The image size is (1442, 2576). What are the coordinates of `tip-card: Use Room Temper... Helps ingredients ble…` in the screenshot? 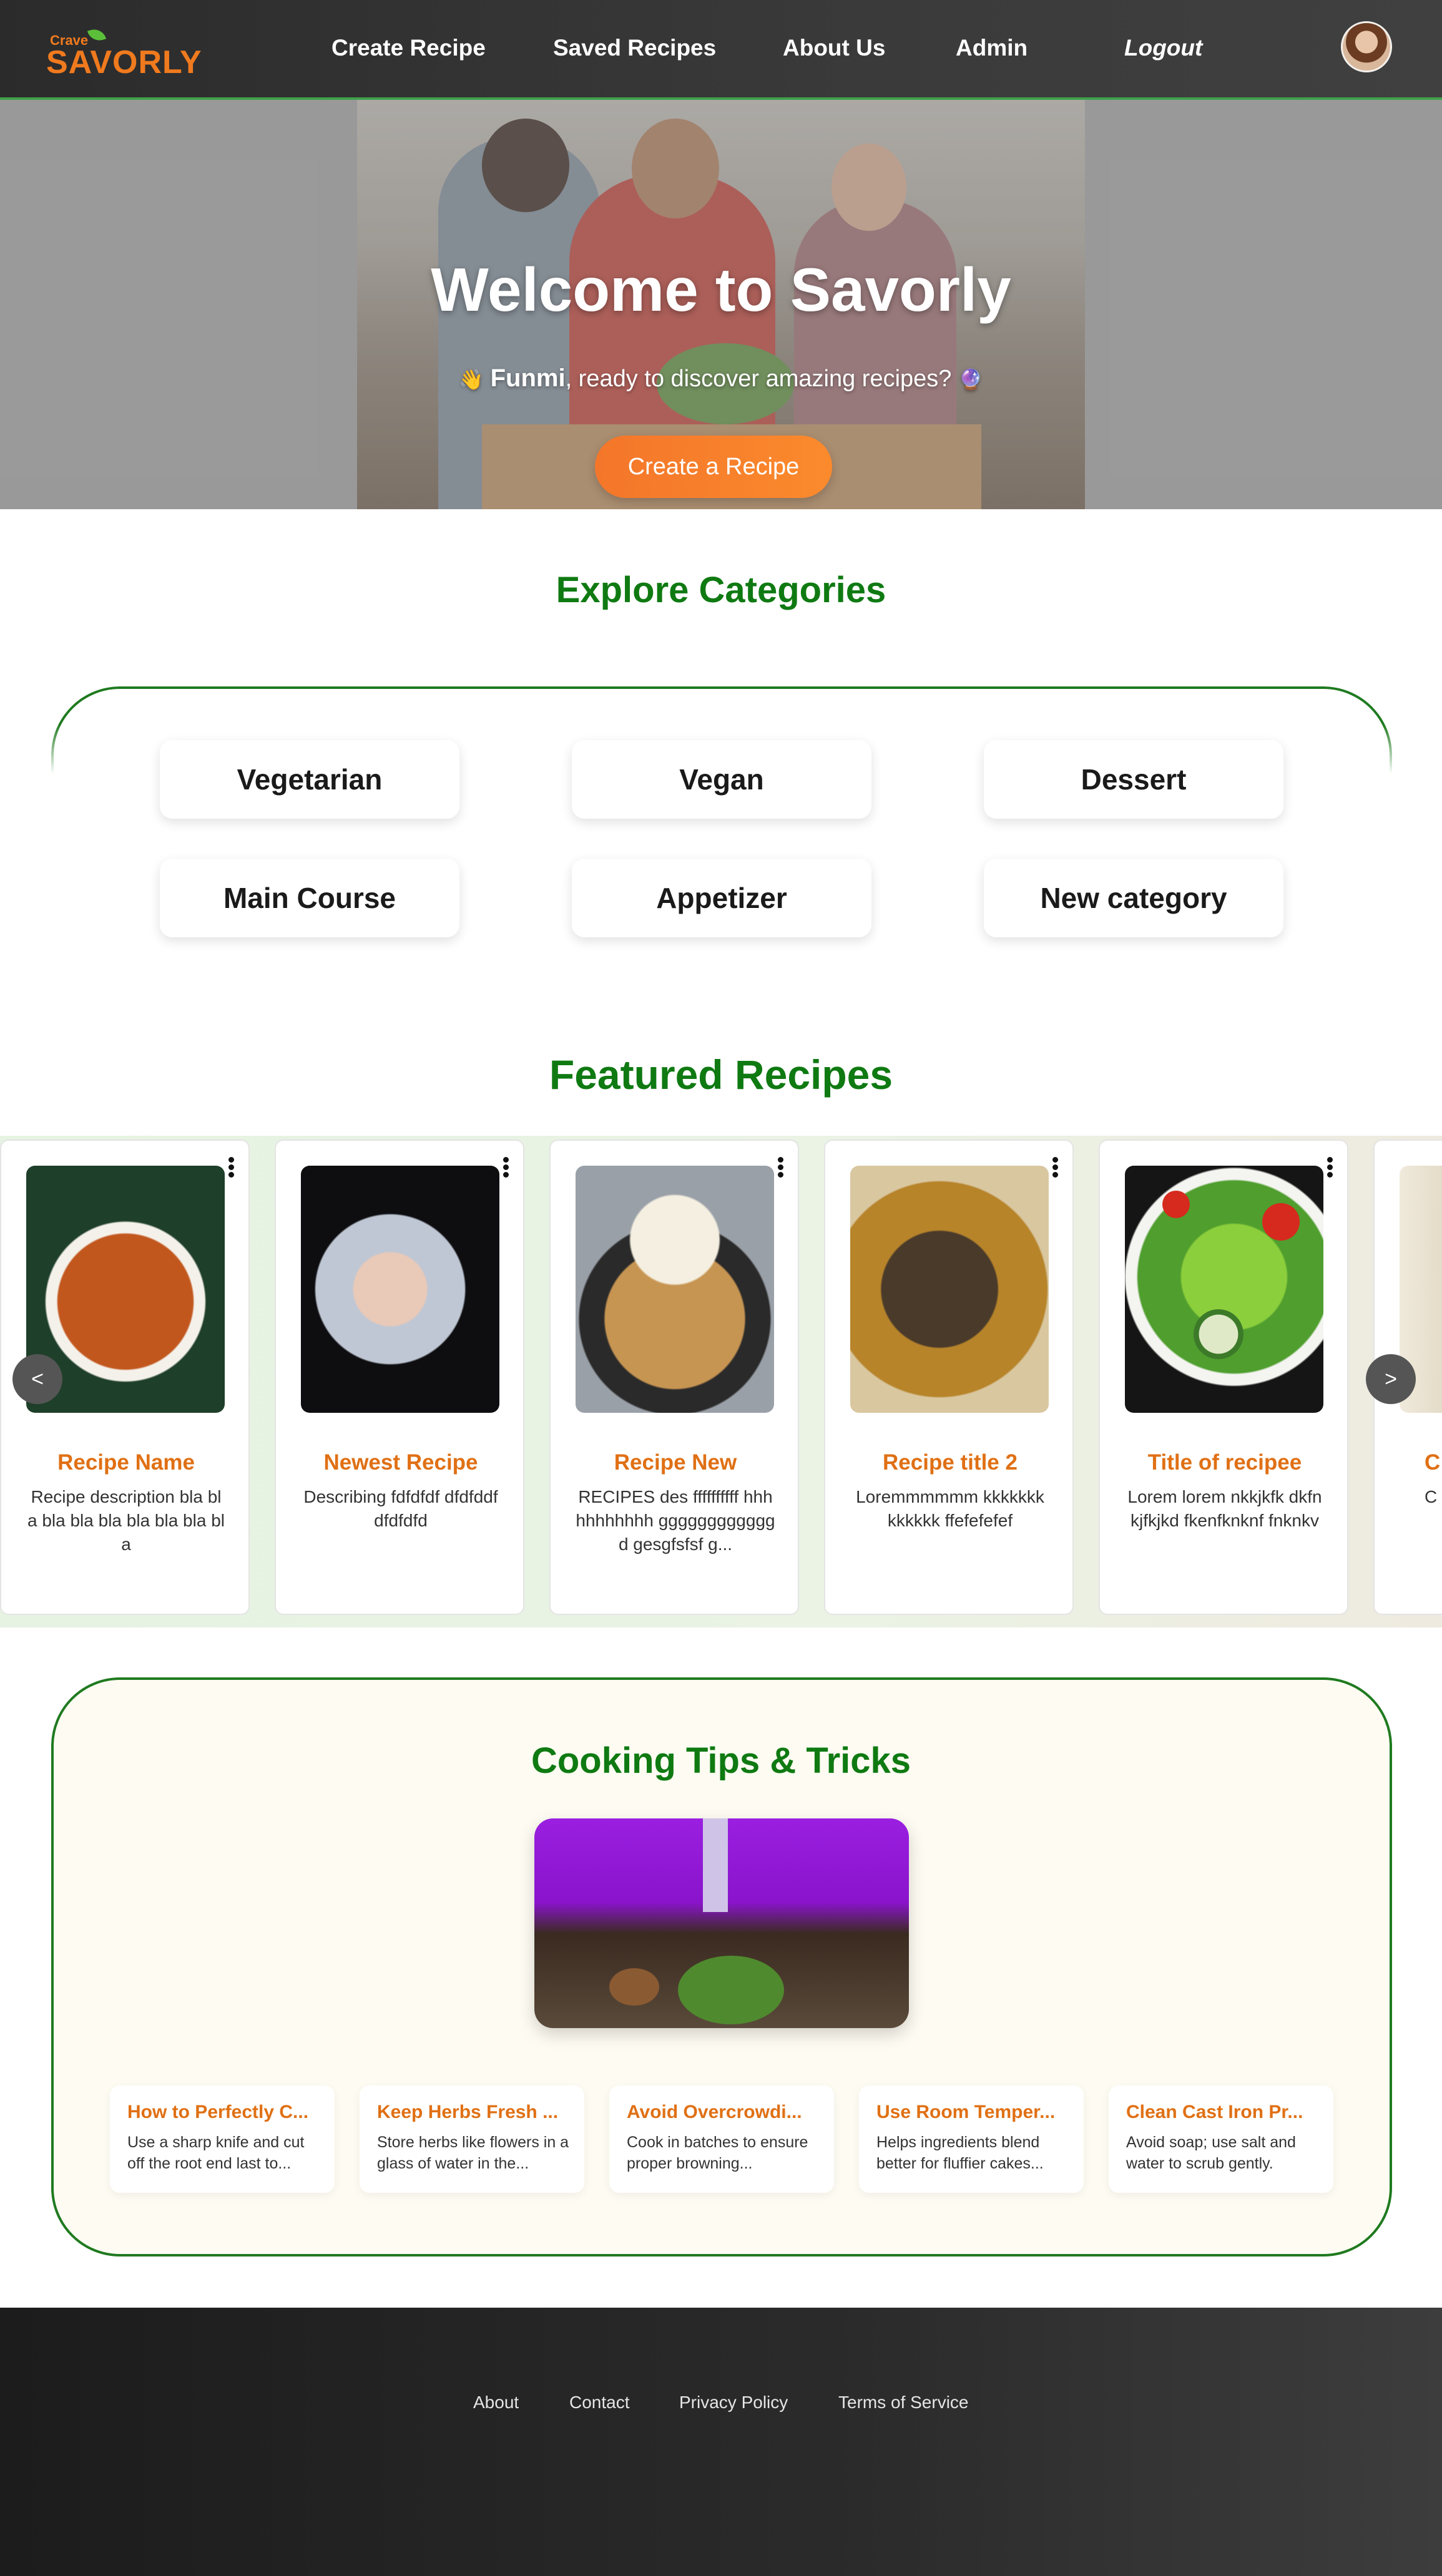 It's located at (972, 2139).